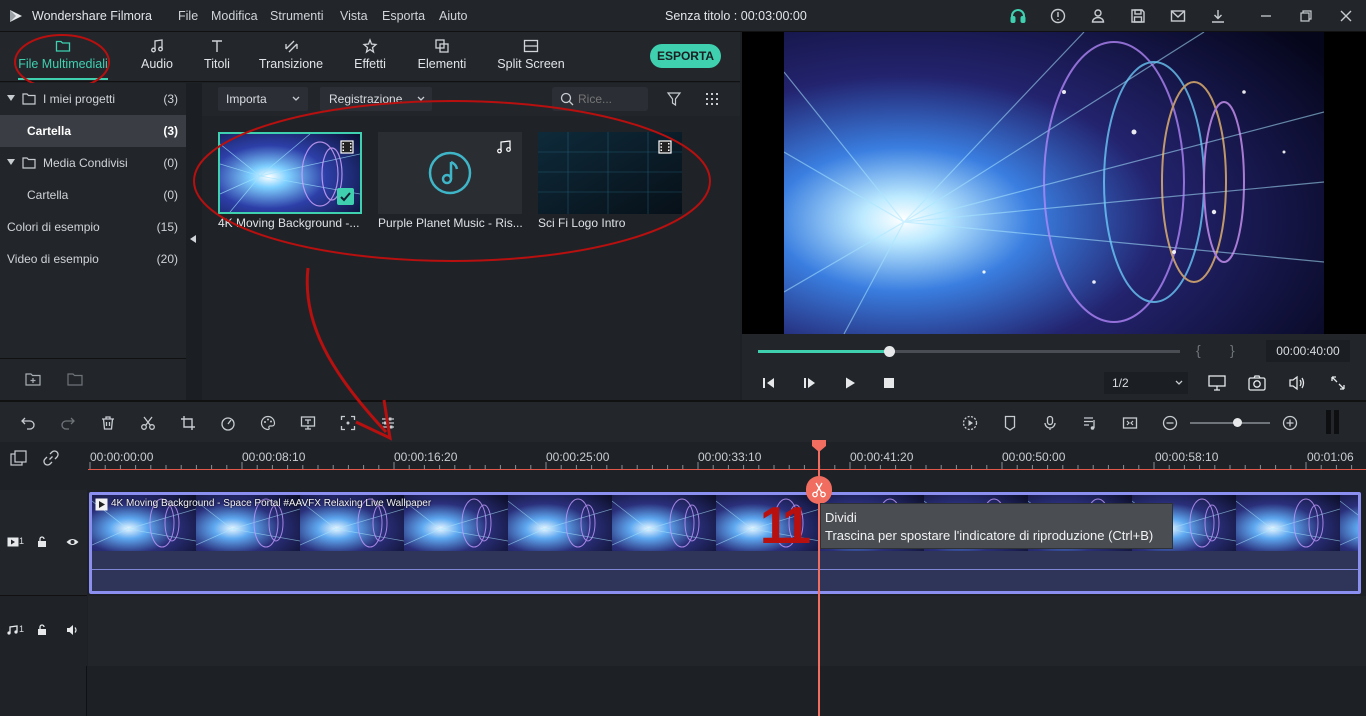 The height and width of the screenshot is (716, 1366). Describe the element at coordinates (1333, 422) in the screenshot. I see `pause-bars-icon` at that location.